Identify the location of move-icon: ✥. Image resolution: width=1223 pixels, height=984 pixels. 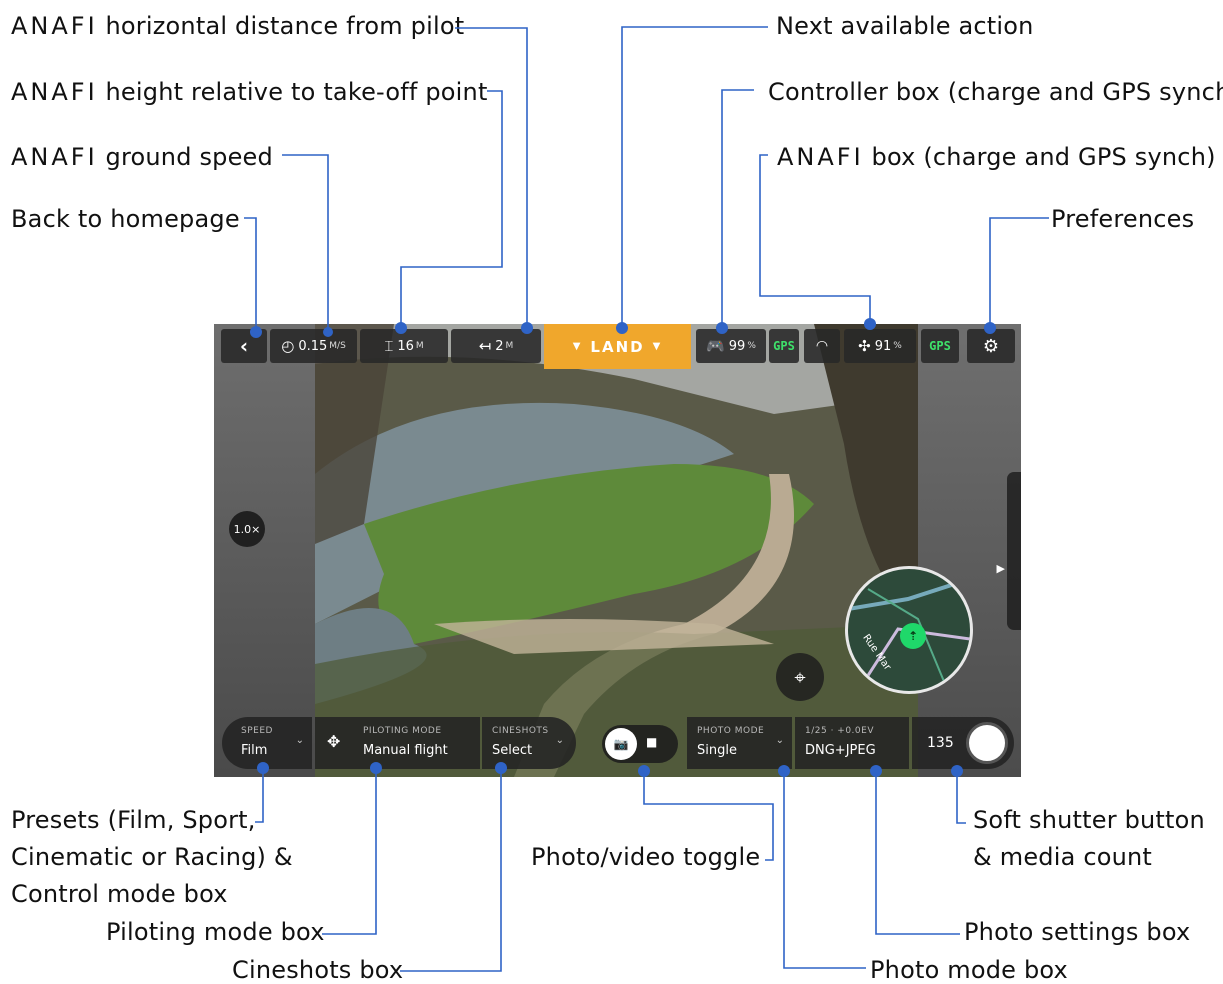
(334, 741).